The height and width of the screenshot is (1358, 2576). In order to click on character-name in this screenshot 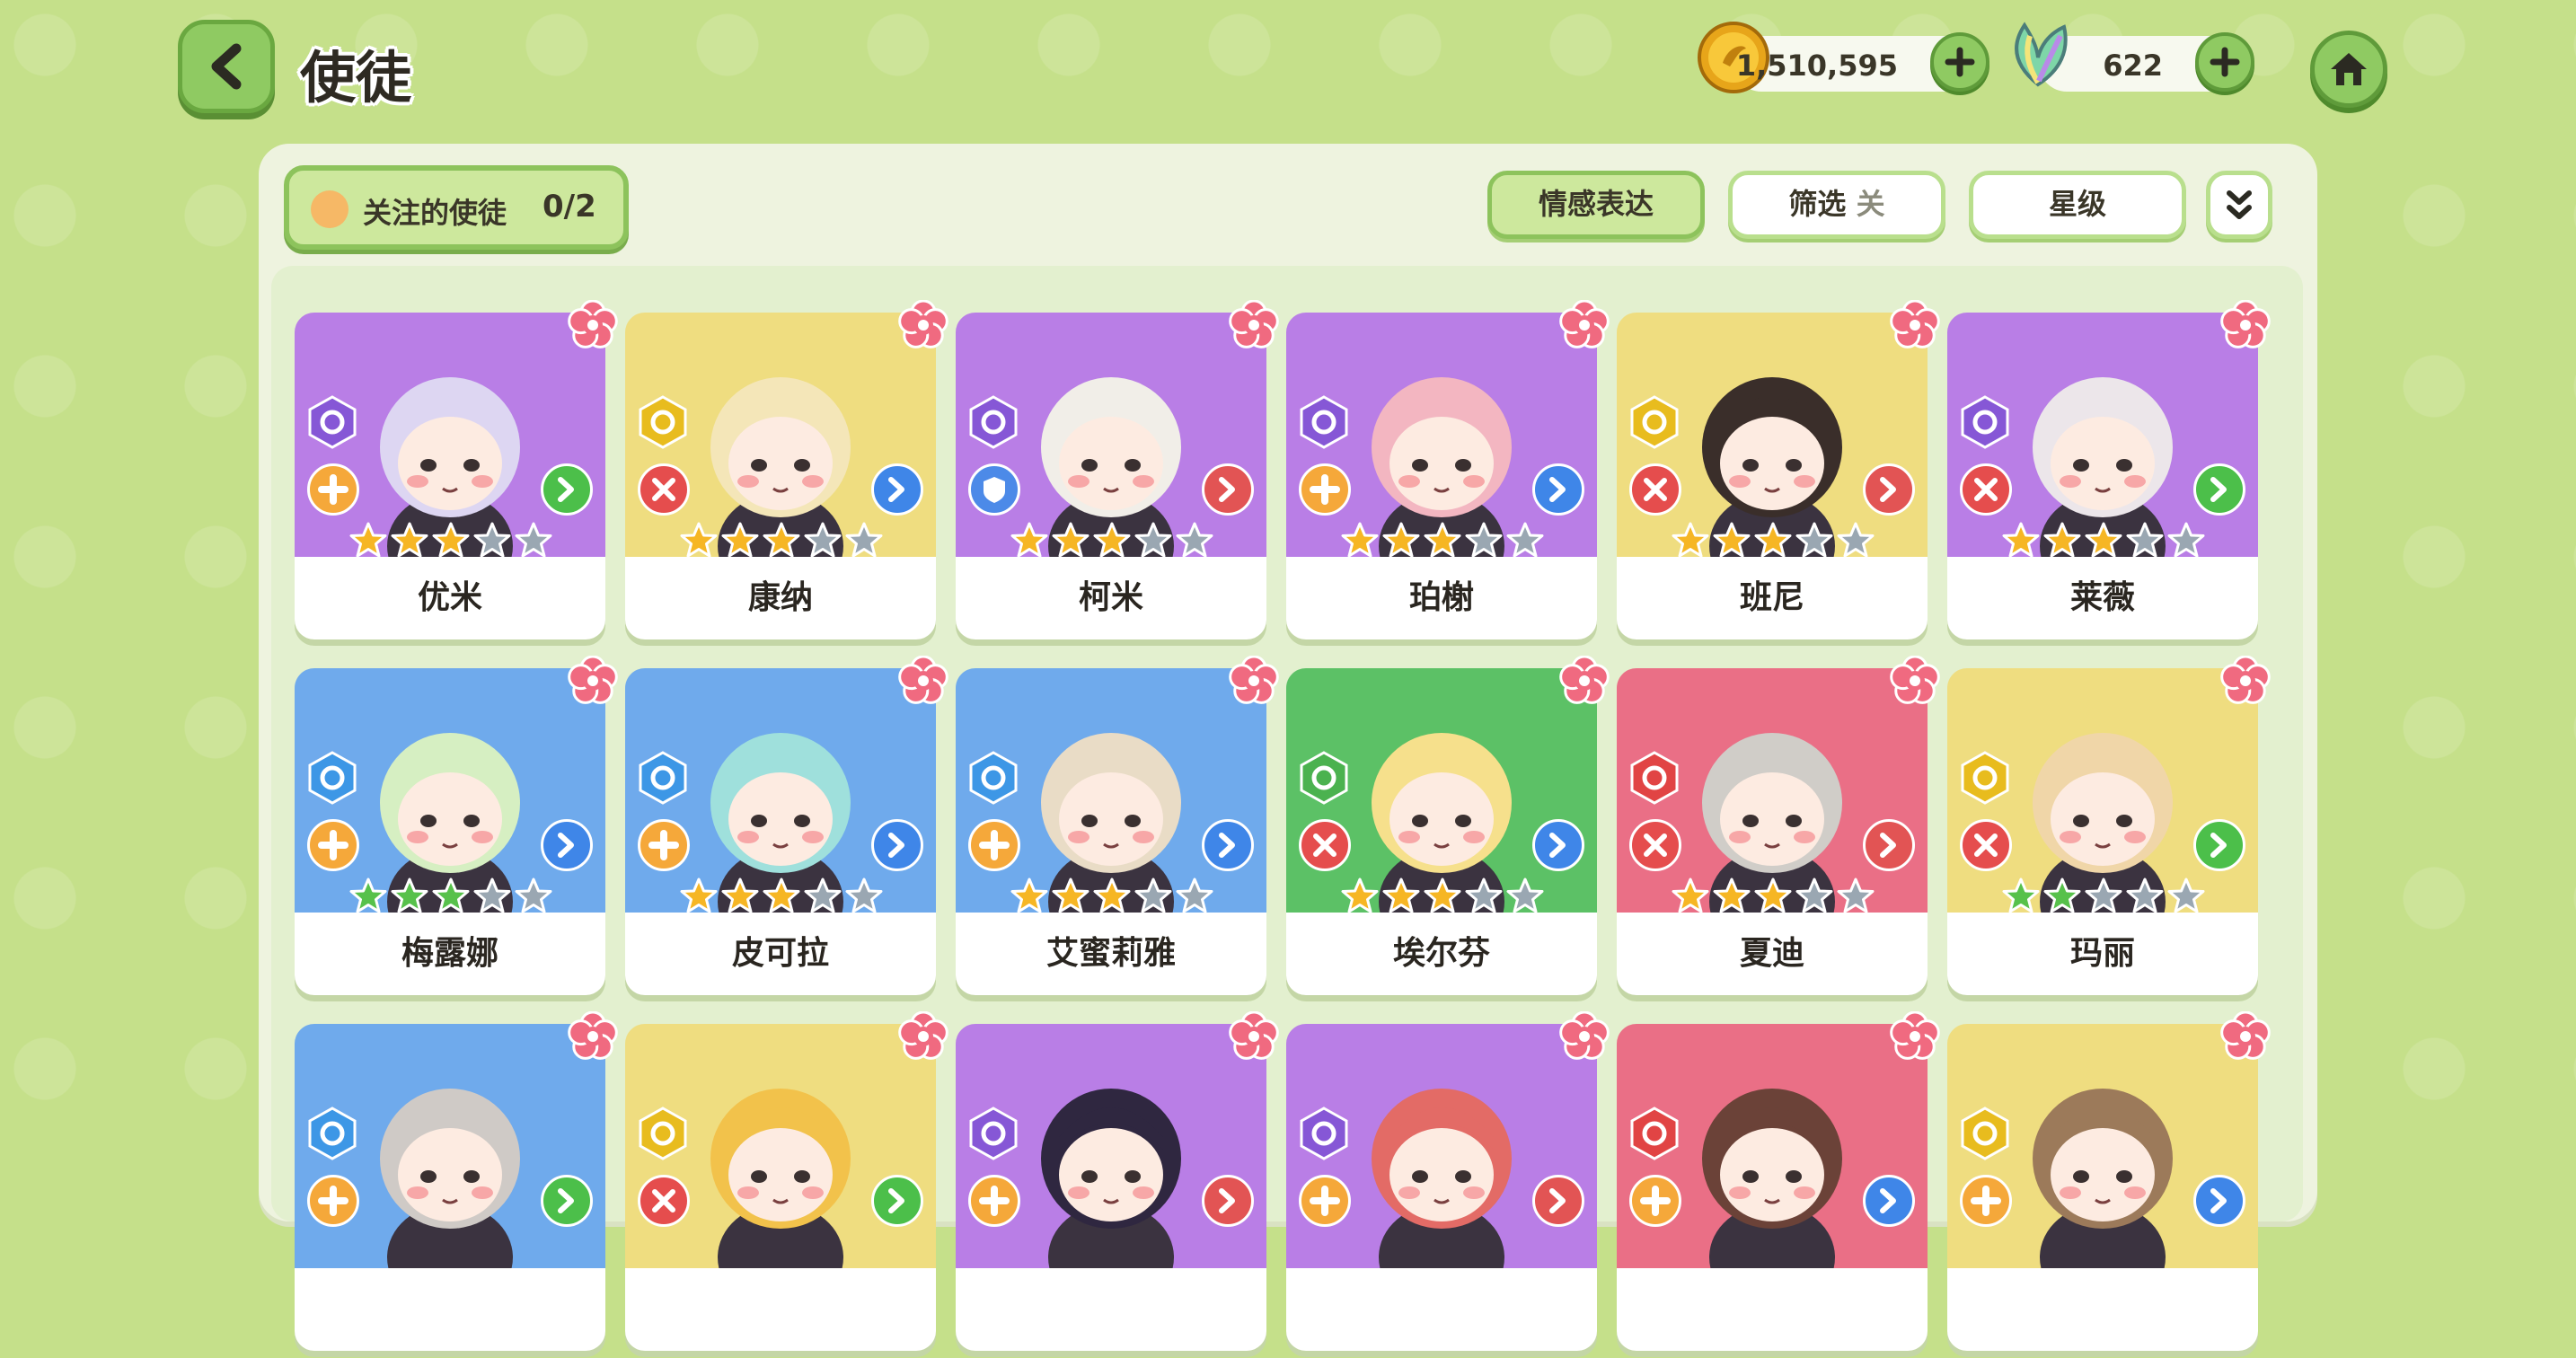, I will do `click(1772, 1309)`.